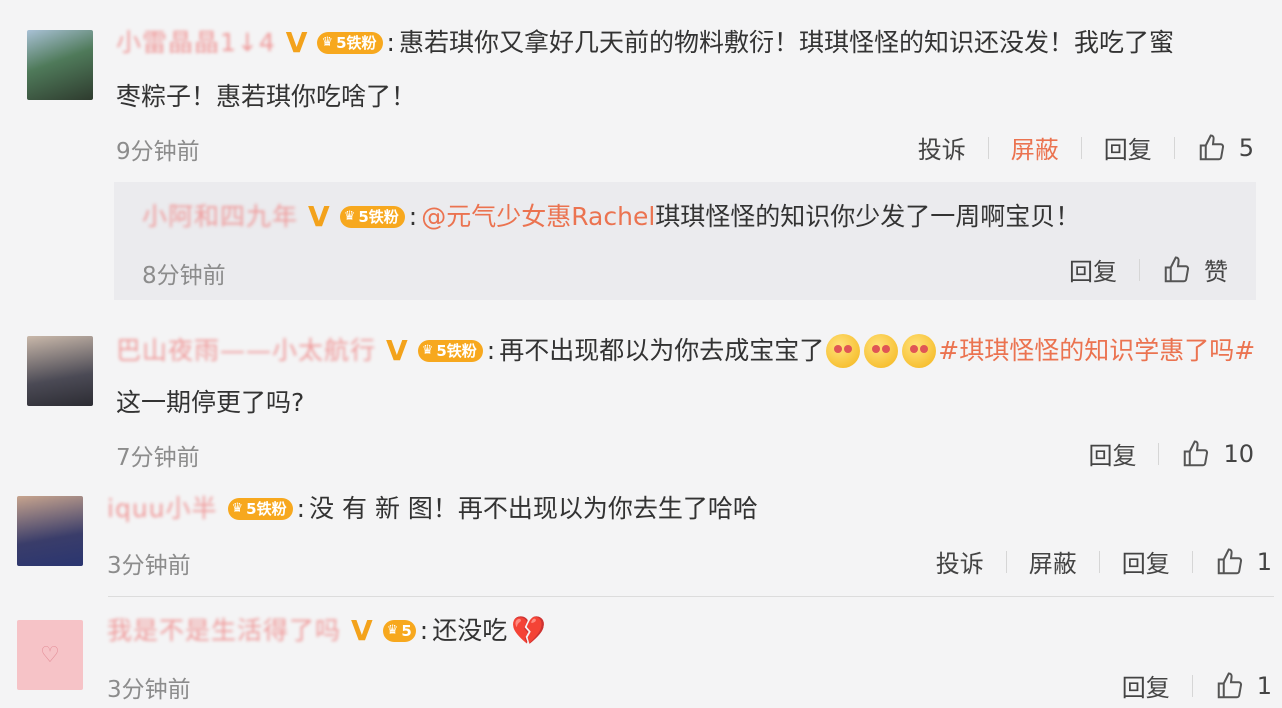  Describe the element at coordinates (224, 631) in the screenshot. I see `username: 我是不是生活得了吗` at that location.